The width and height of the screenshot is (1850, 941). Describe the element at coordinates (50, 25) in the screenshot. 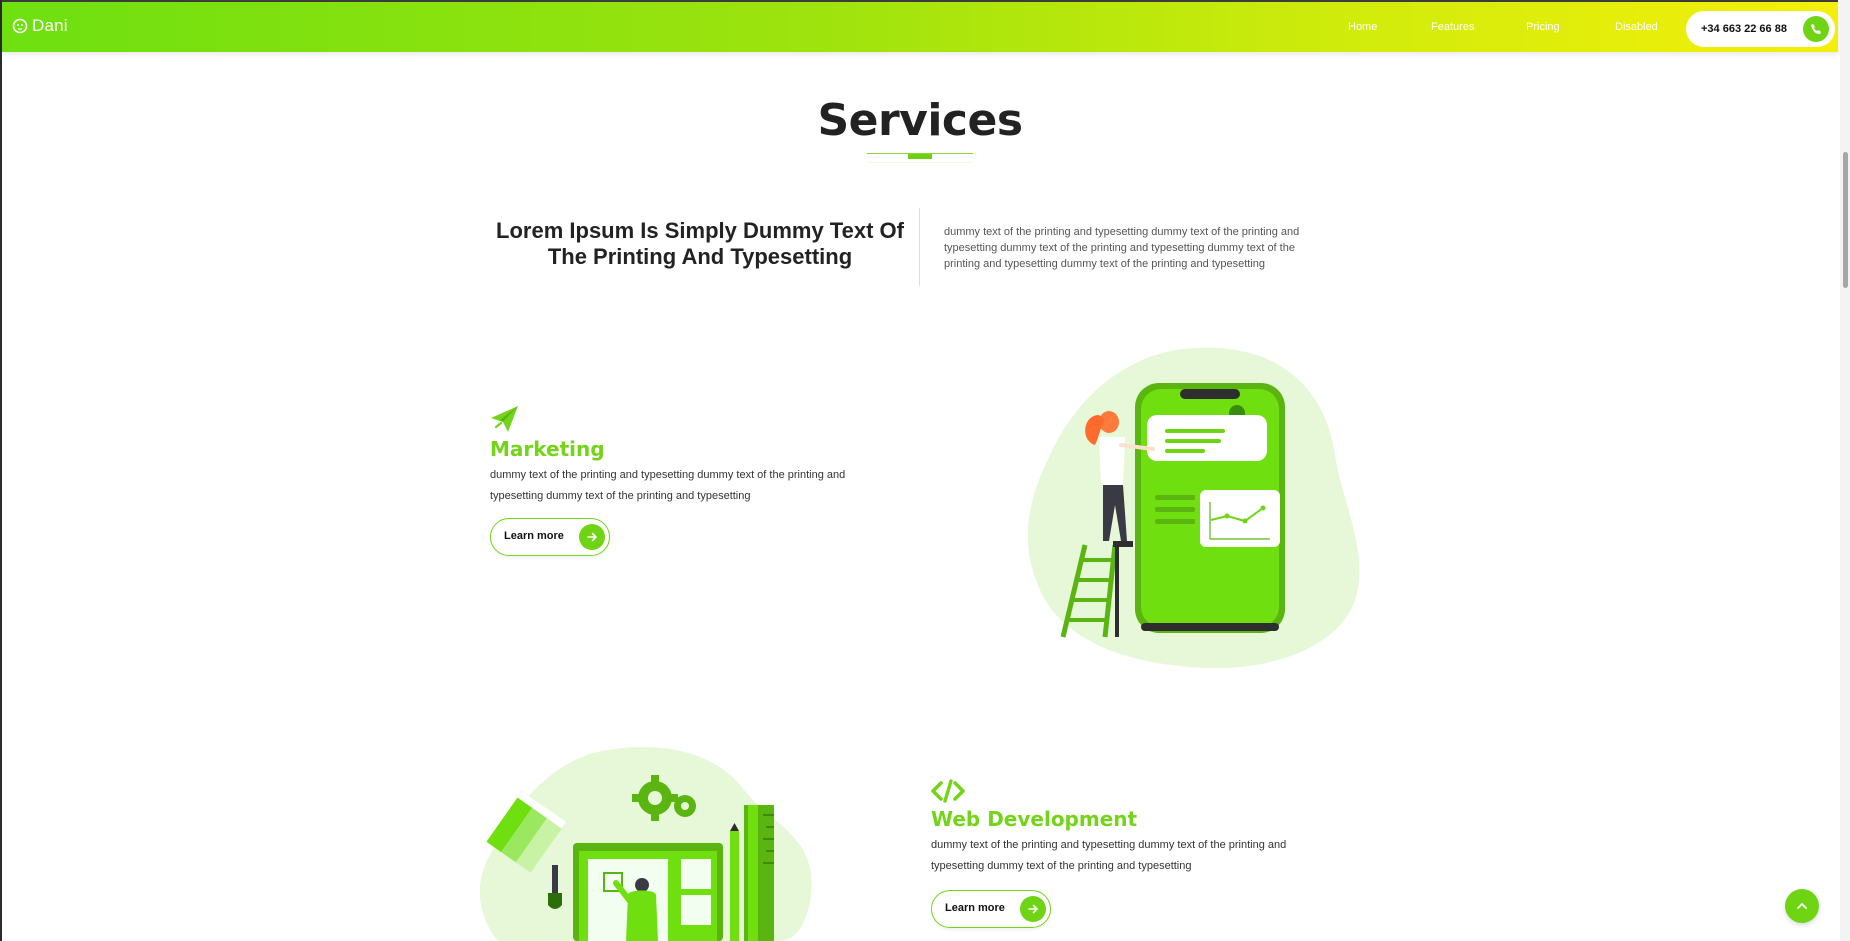

I see `brand-name: Dani` at that location.